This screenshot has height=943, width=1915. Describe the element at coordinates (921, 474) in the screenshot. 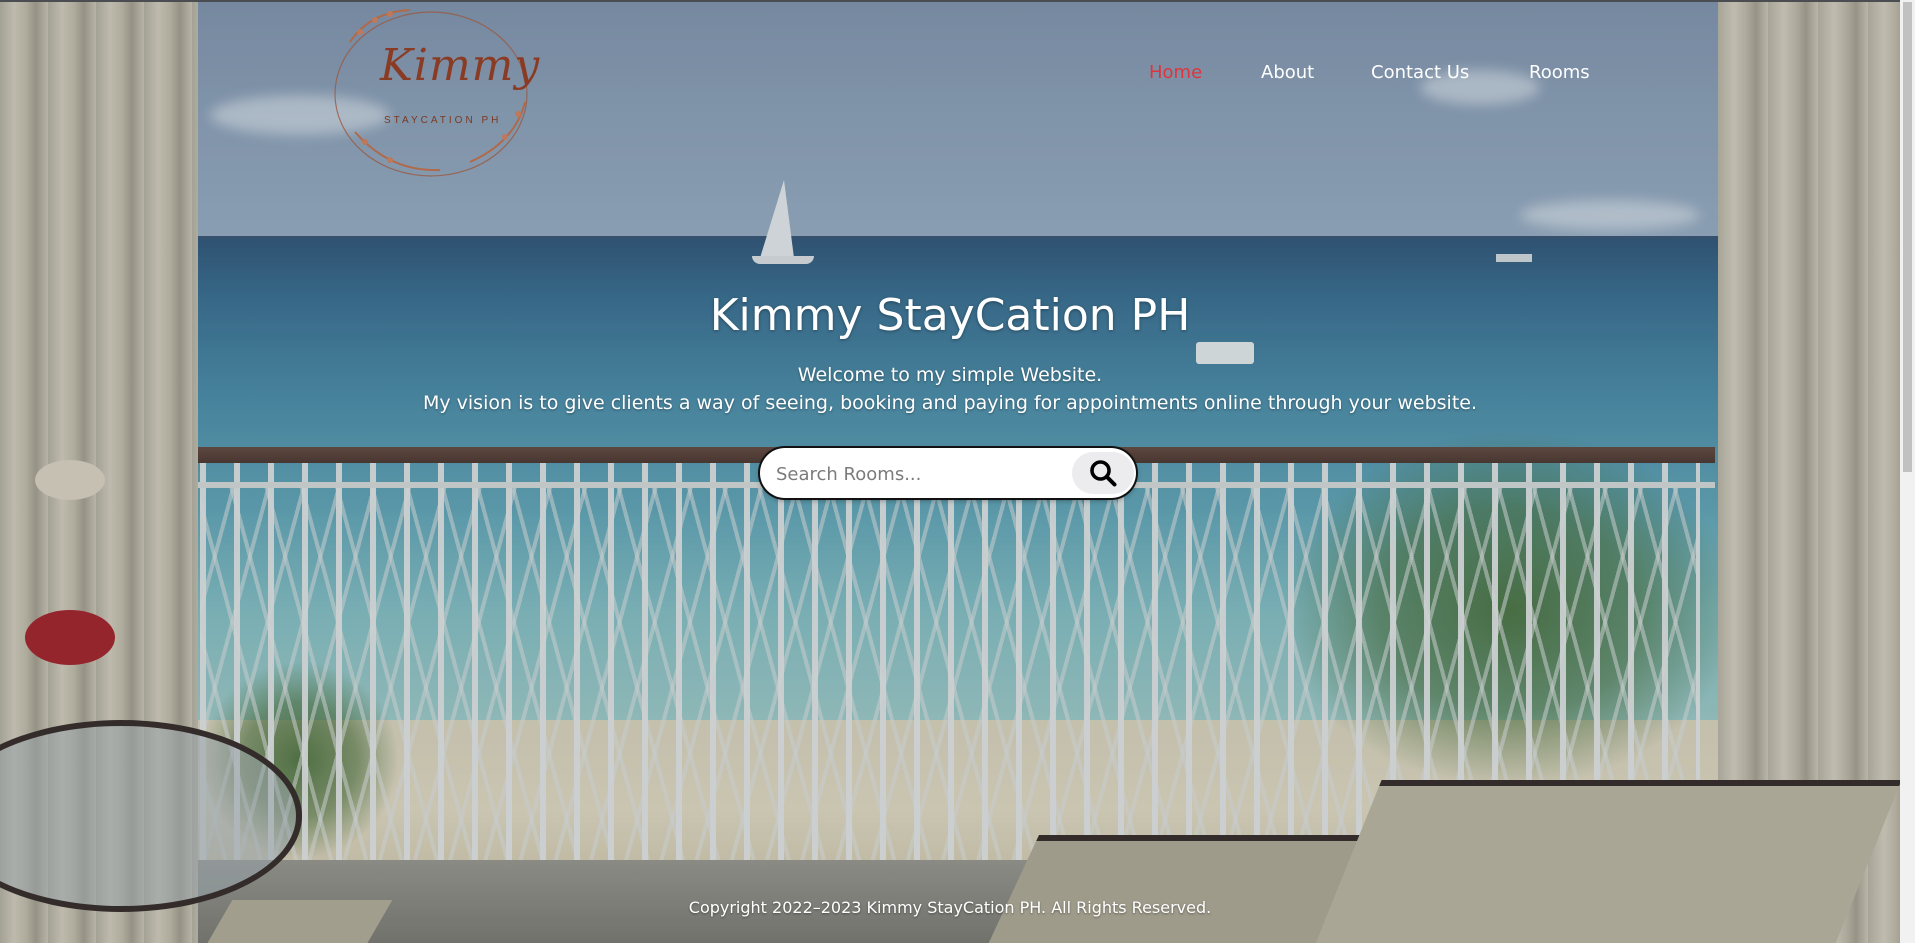

I see `search-input` at that location.